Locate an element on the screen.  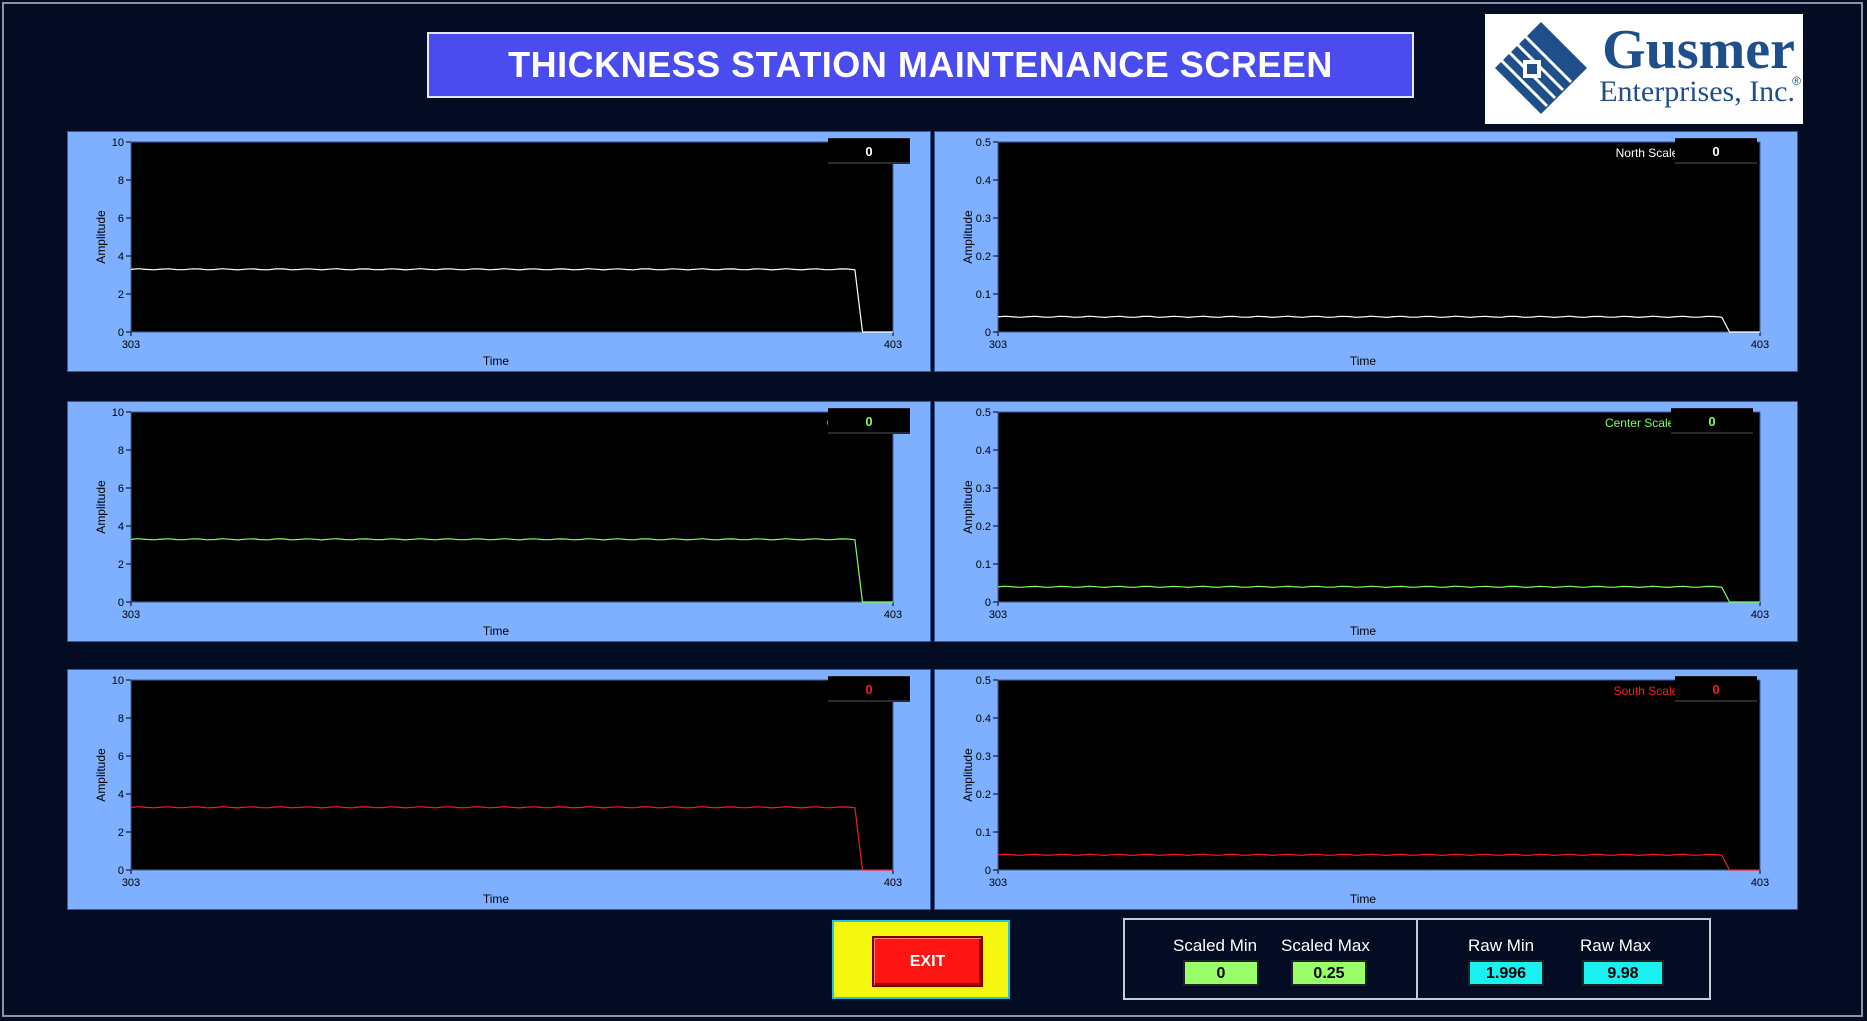
company-logo: Gusmer Enterprises, Inc. ® is located at coordinates (1644, 69).